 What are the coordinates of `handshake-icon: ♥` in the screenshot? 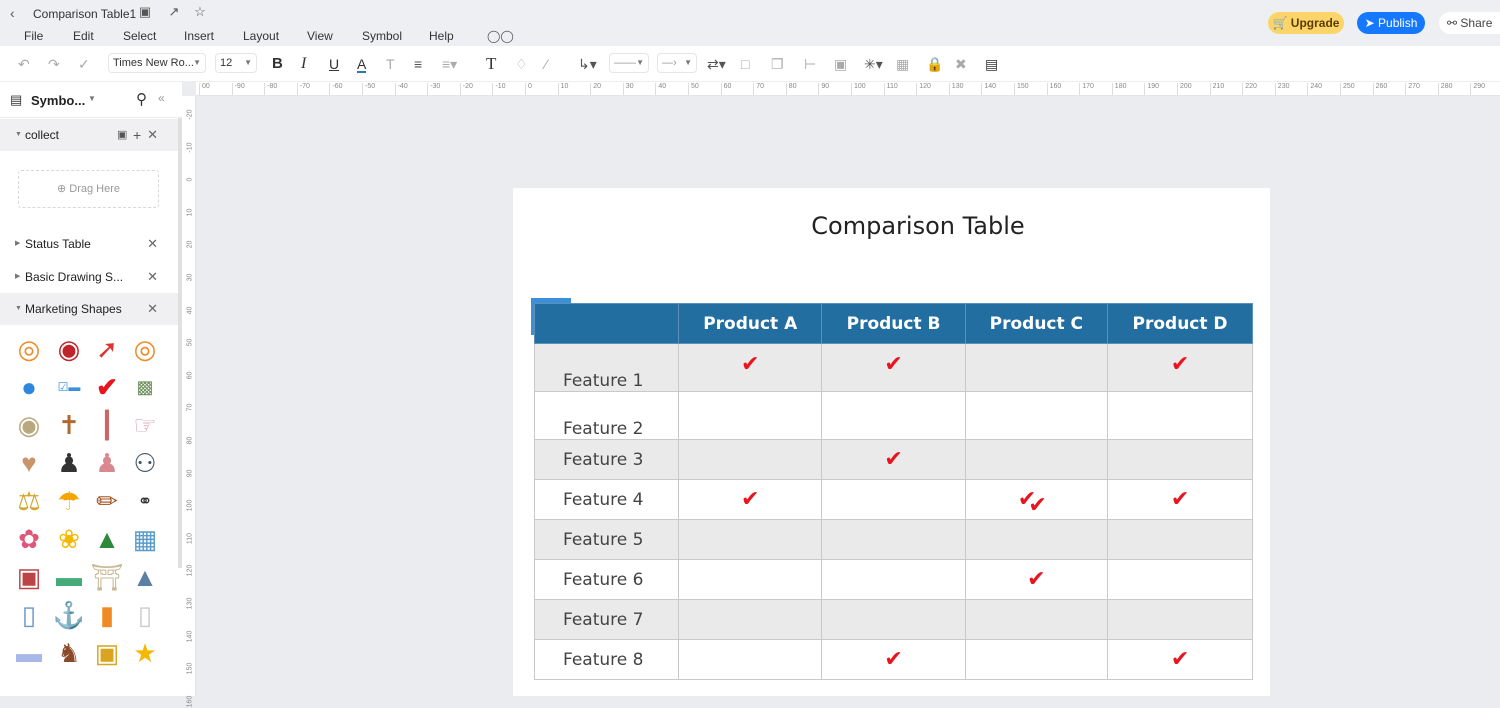 It's located at (29, 463).